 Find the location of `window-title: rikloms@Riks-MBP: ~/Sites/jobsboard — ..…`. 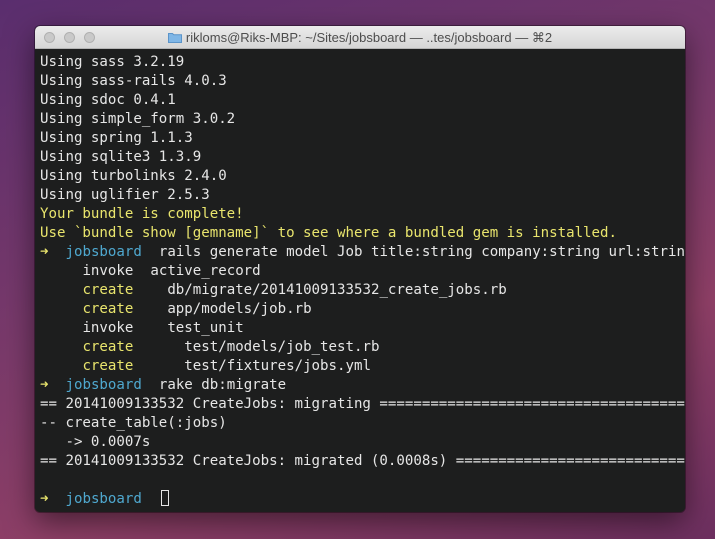

window-title: rikloms@Riks-MBP: ~/Sites/jobsboard — ..… is located at coordinates (360, 38).